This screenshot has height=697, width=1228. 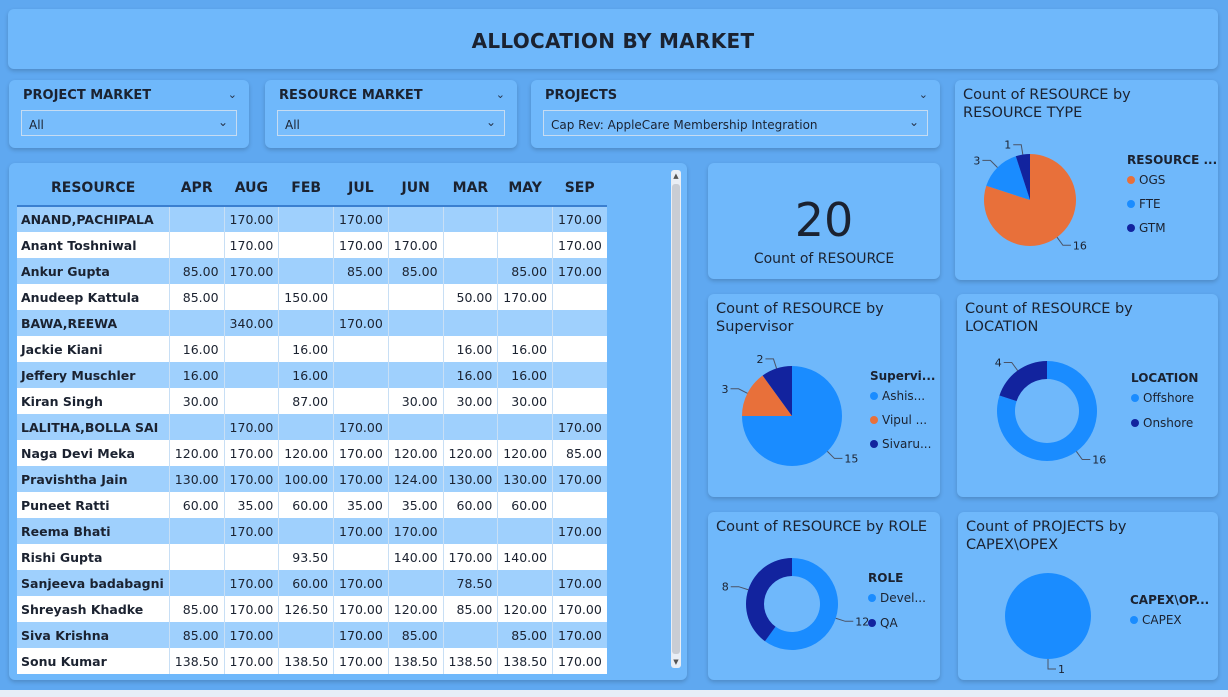 What do you see at coordinates (1168, 398) in the screenshot?
I see `legend-item: Offshore` at bounding box center [1168, 398].